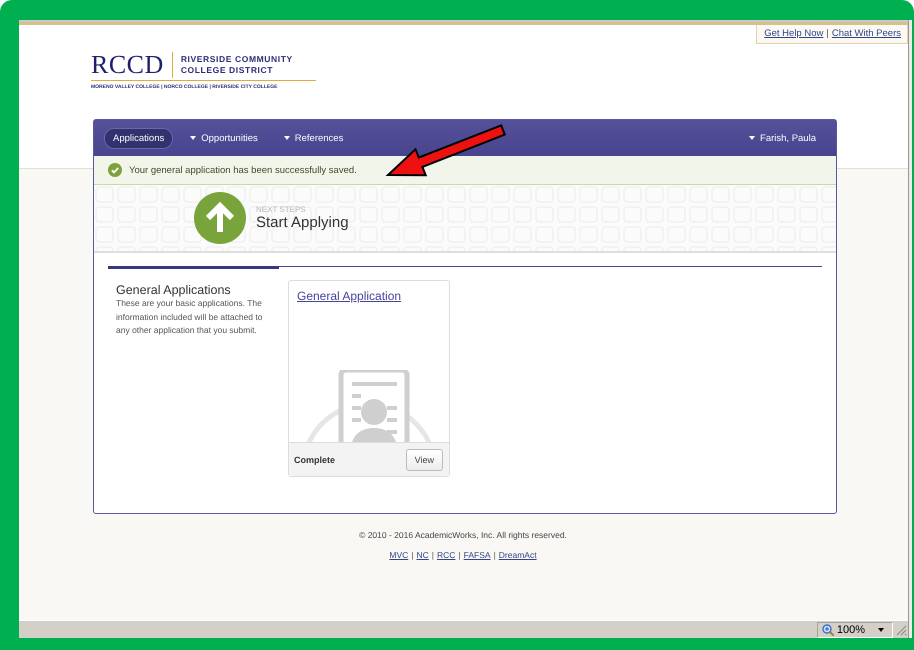 Image resolution: width=914 pixels, height=650 pixels. Describe the element at coordinates (446, 555) in the screenshot. I see `footer-link: RCC` at that location.